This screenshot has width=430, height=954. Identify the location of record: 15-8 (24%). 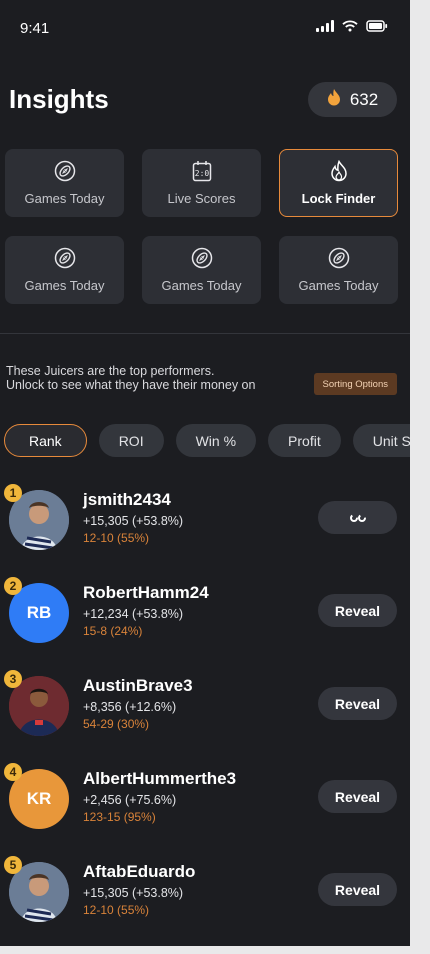
(113, 631).